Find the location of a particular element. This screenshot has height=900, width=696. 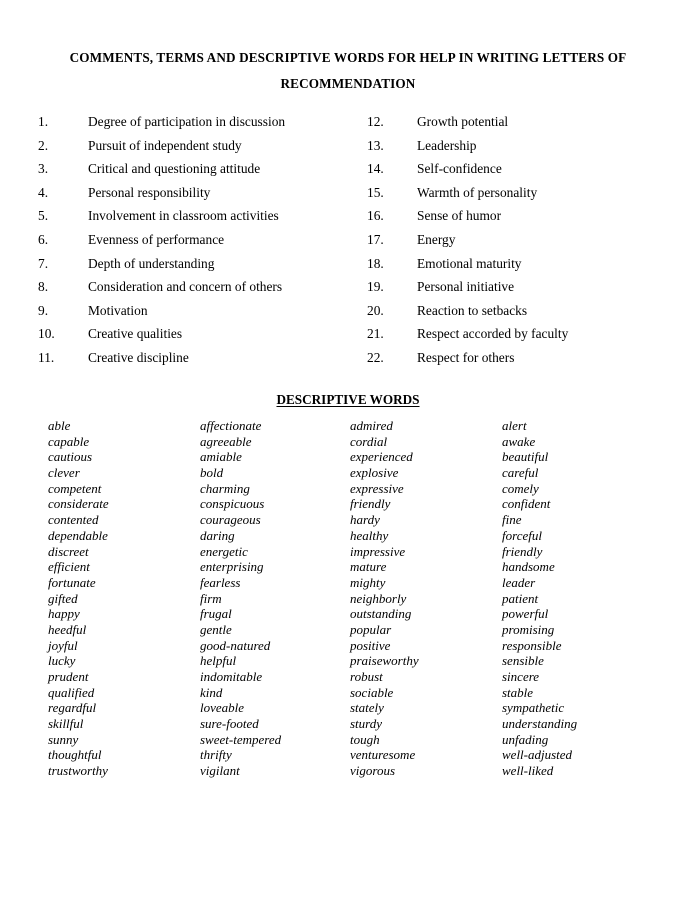

list-item-number: 14. is located at coordinates (375, 169).